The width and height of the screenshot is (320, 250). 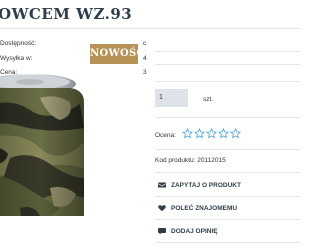 What do you see at coordinates (73, 72) in the screenshot?
I see `price-row: Cena: 3` at bounding box center [73, 72].